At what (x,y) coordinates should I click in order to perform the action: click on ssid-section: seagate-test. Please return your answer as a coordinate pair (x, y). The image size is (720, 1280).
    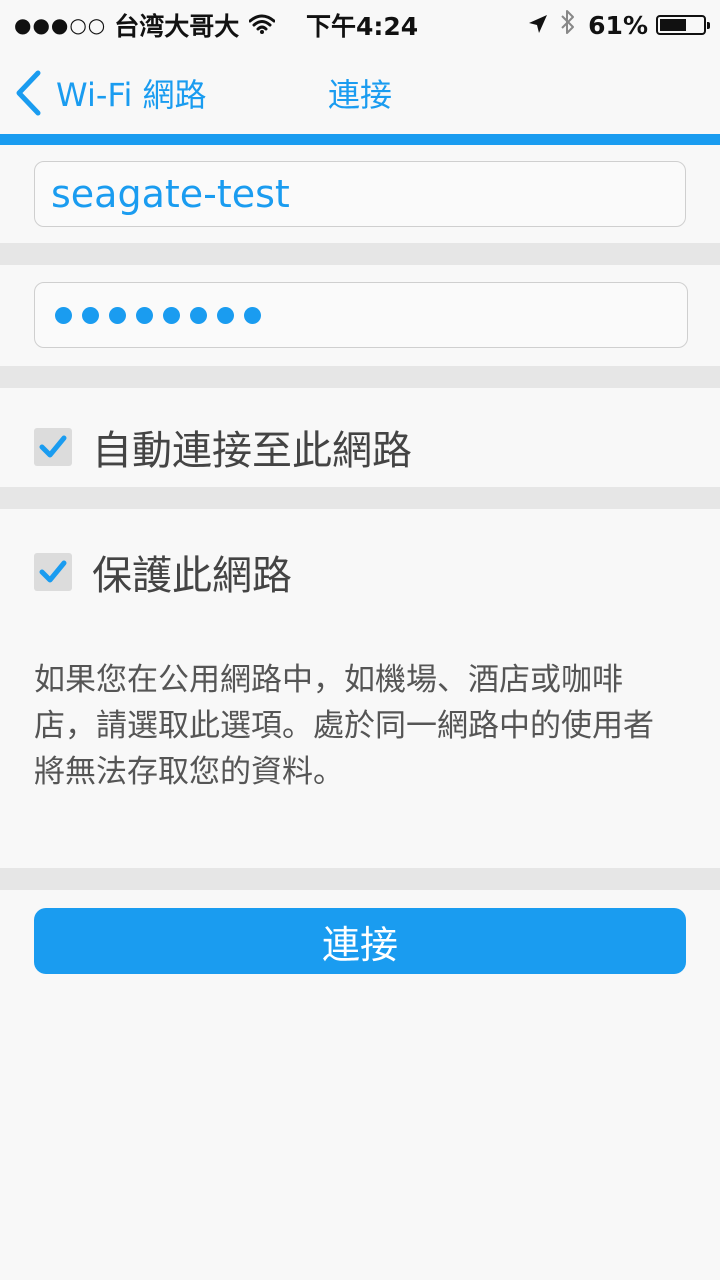
    Looking at the image, I should click on (360, 194).